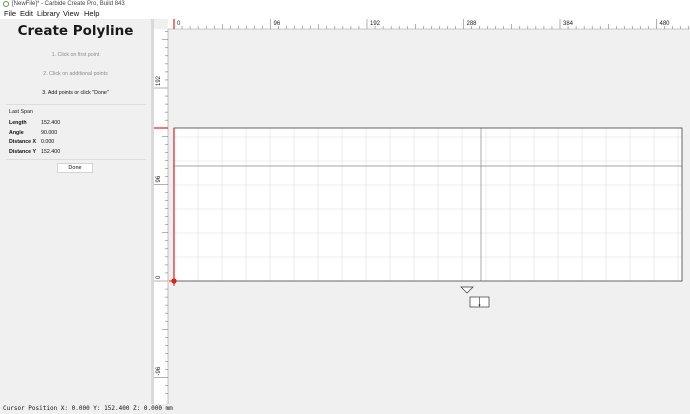  What do you see at coordinates (49, 133) in the screenshot?
I see `angle-value: 90.000` at bounding box center [49, 133].